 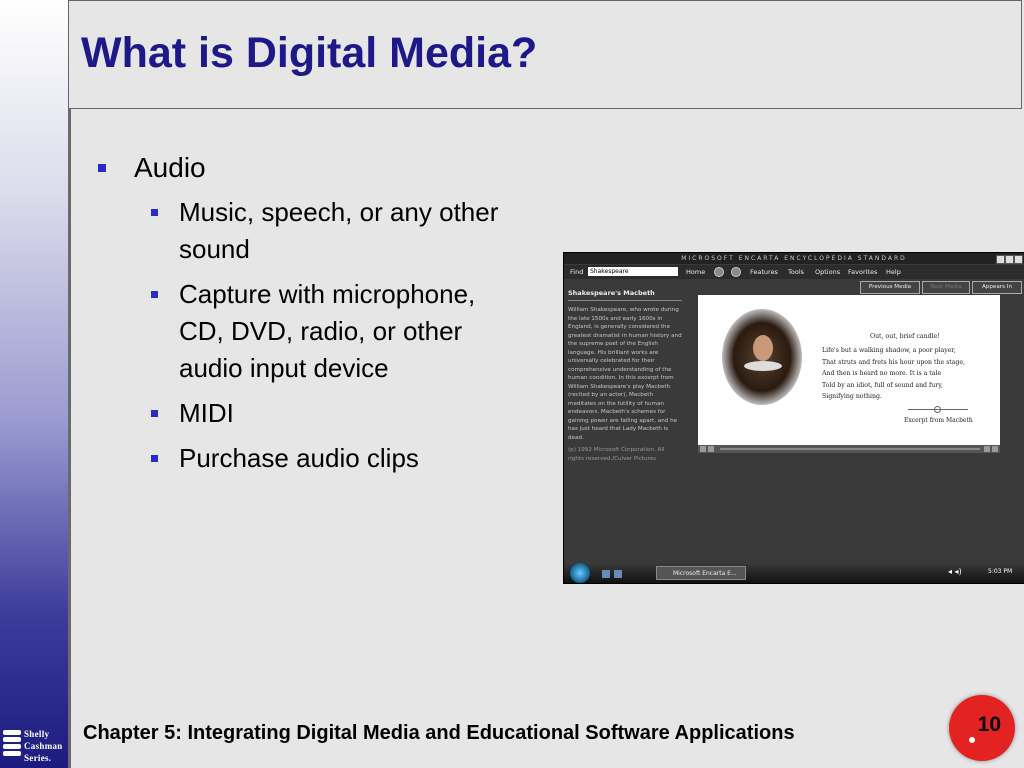 I want to click on play-icon, so click(x=703, y=449).